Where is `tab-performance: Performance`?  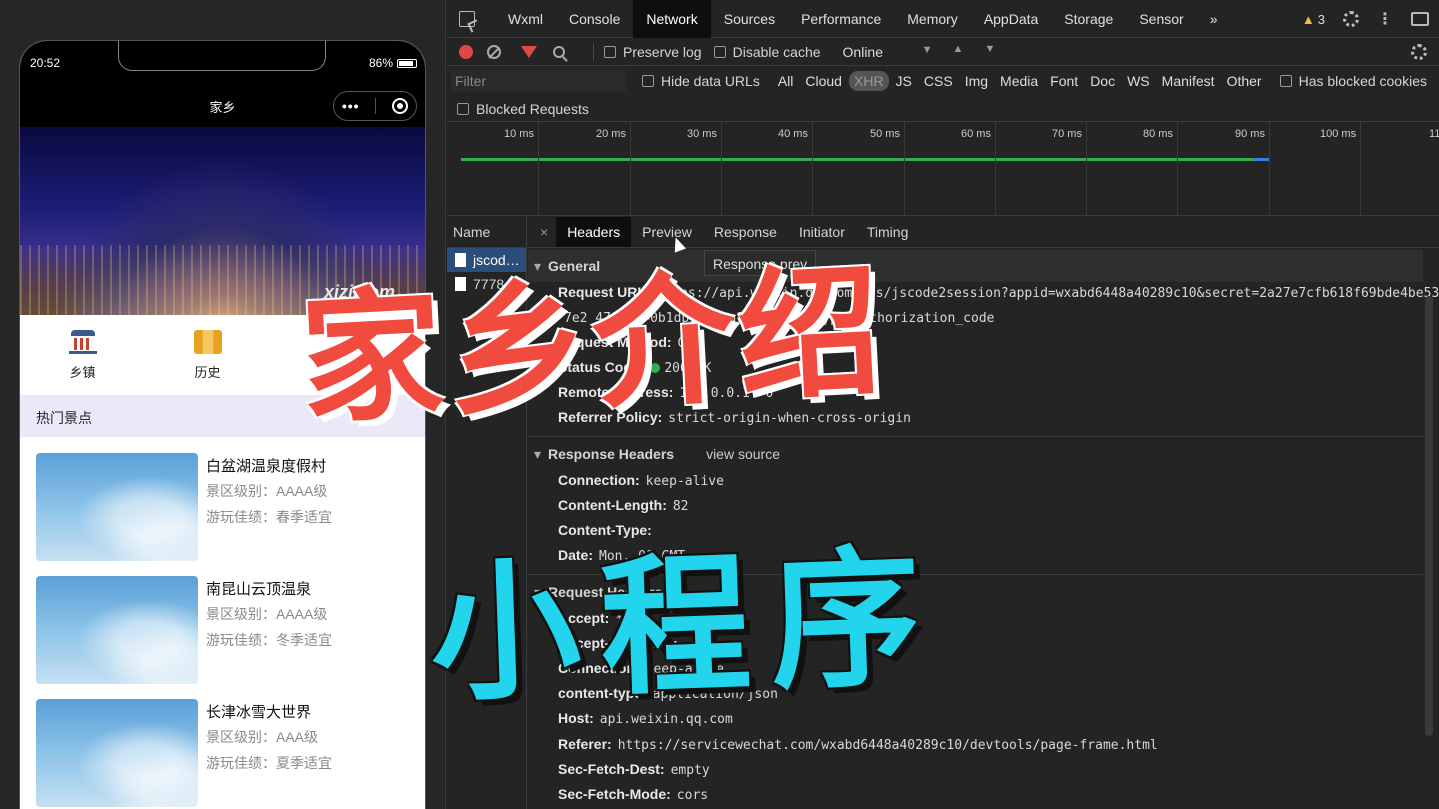 tab-performance: Performance is located at coordinates (841, 19).